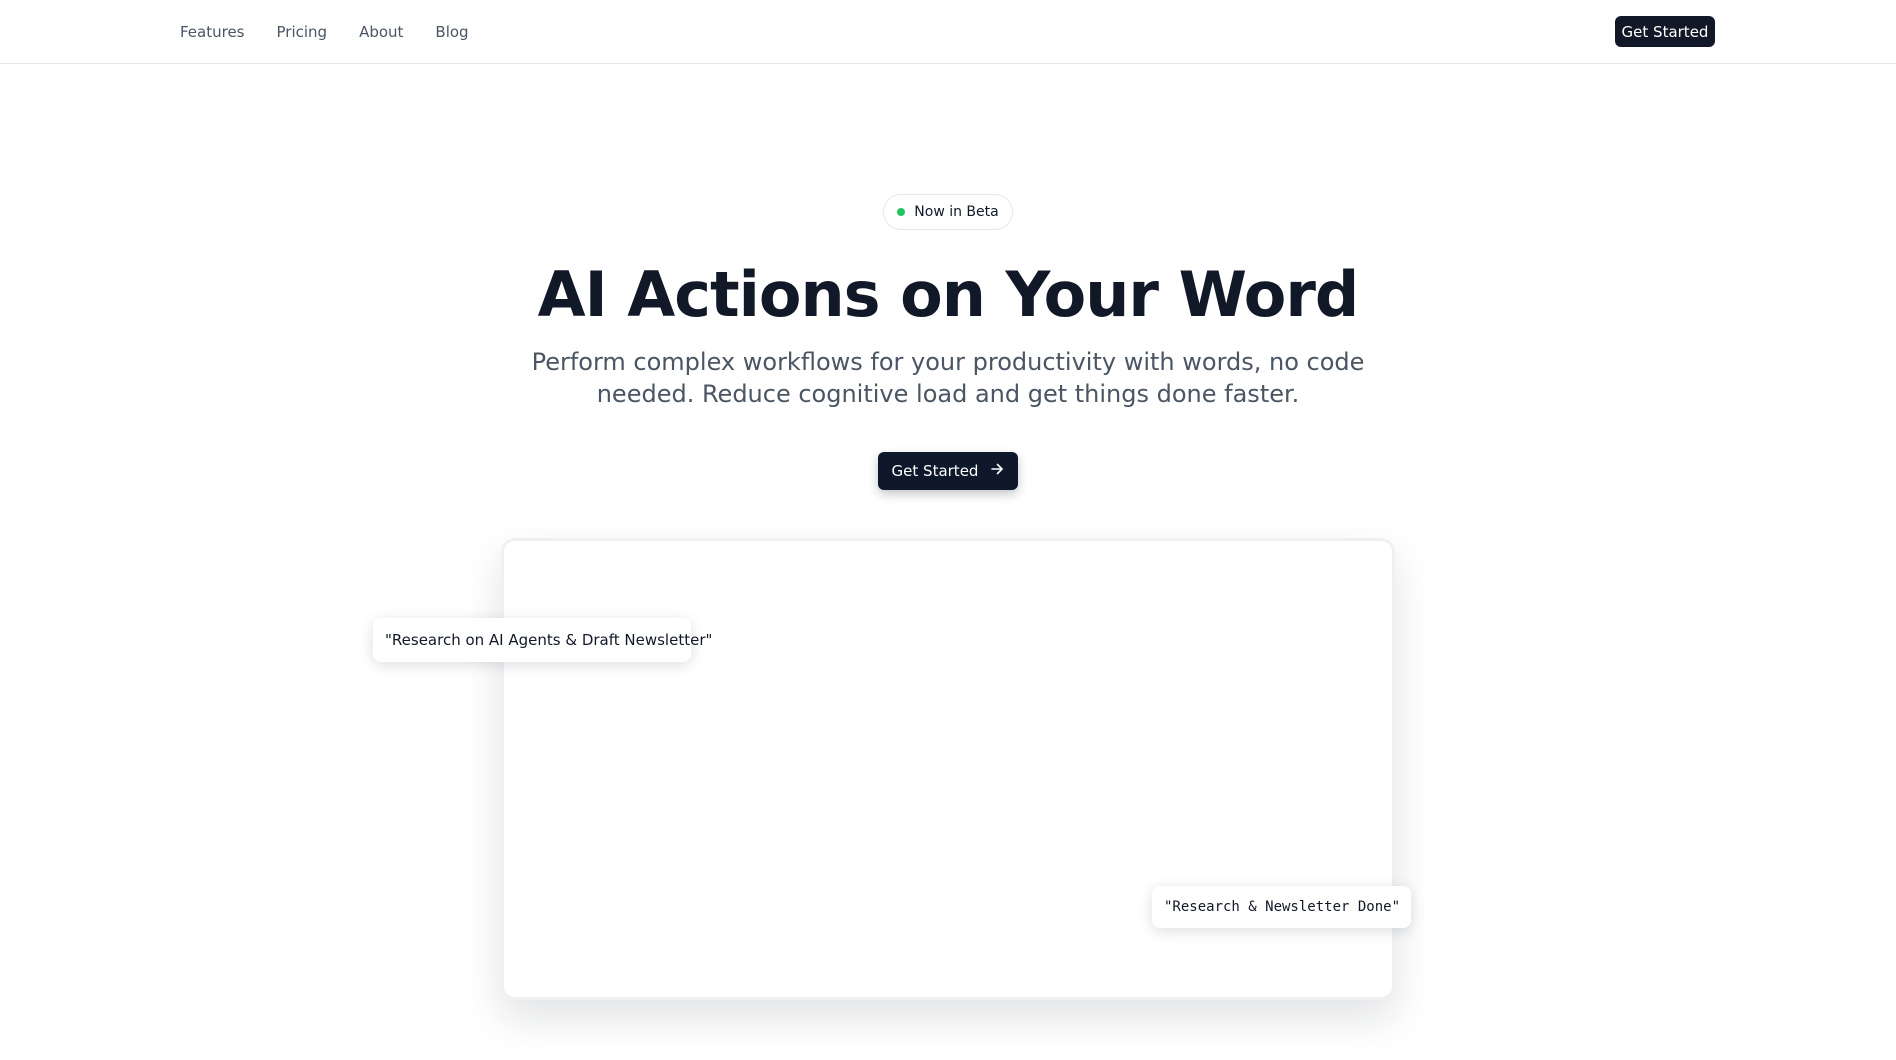 Image resolution: width=1896 pixels, height=1060 pixels. I want to click on hero-get-started-label: Get Started, so click(935, 471).